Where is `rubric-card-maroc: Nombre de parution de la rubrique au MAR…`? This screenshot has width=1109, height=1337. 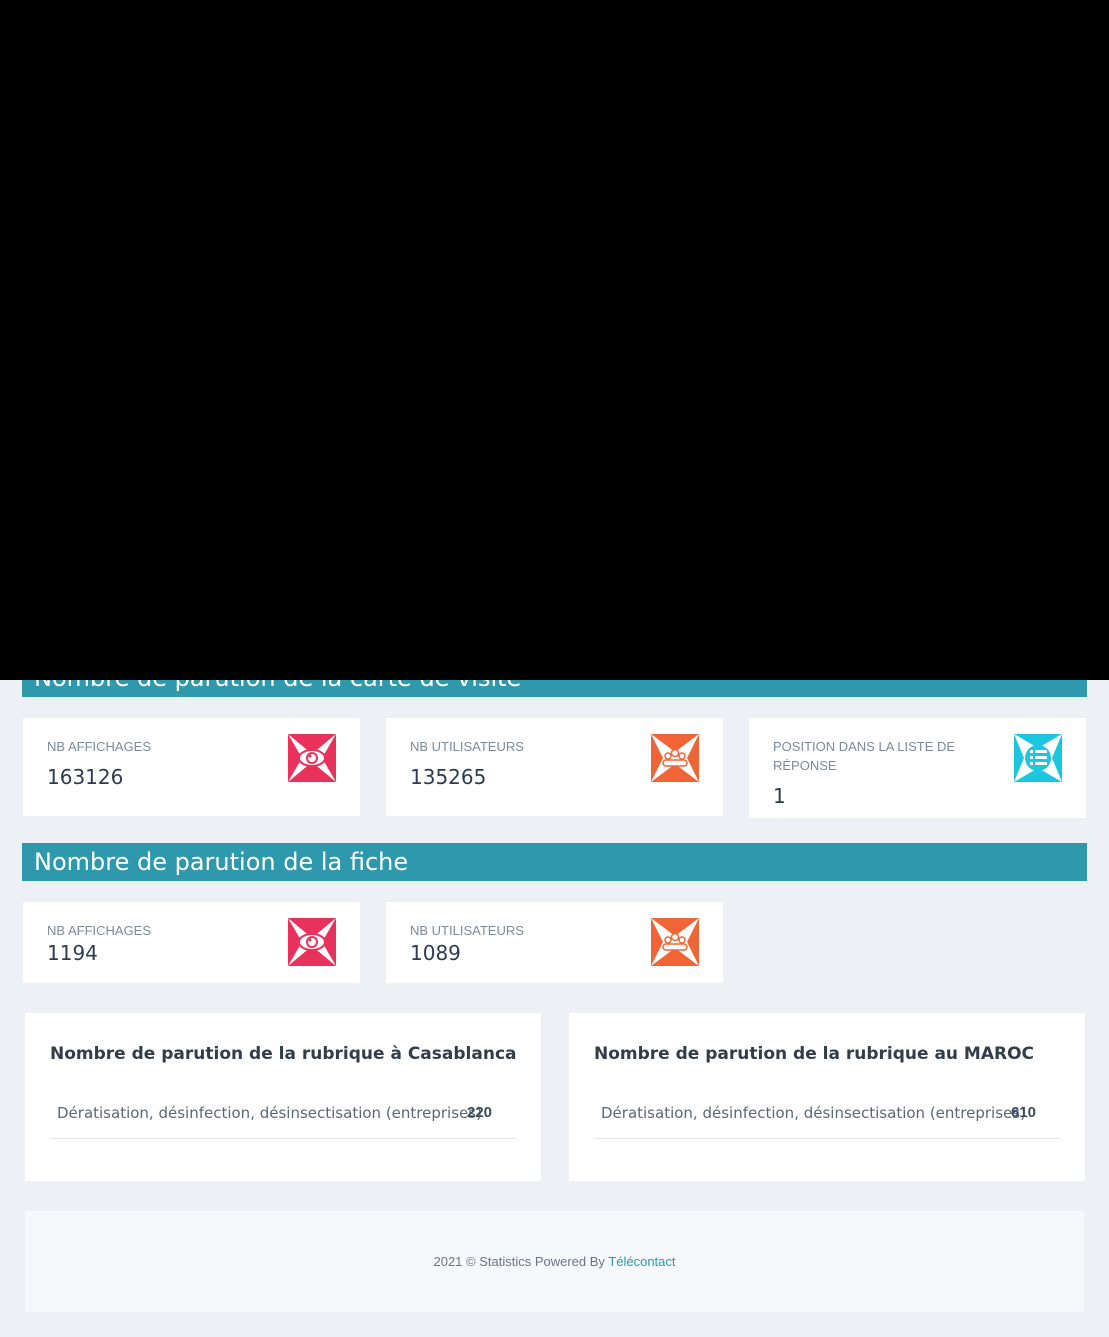 rubric-card-maroc: Nombre de parution de la rubrique au MAR… is located at coordinates (827, 1097).